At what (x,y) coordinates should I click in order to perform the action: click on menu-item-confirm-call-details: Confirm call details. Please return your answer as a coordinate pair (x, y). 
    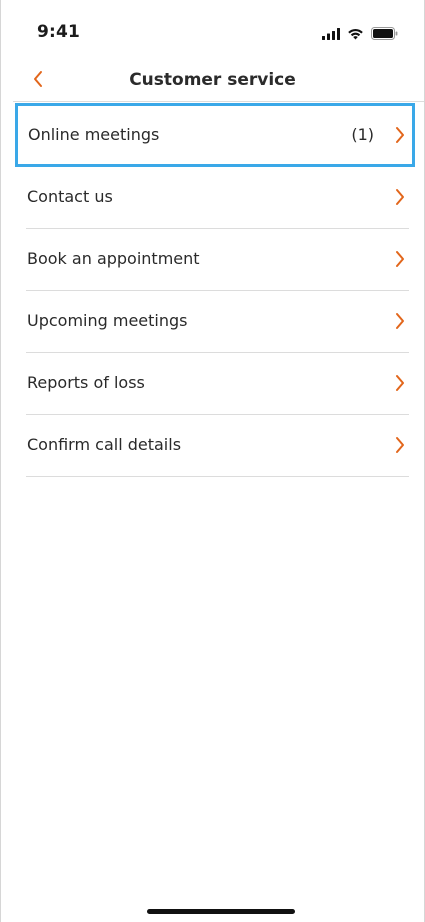
    Looking at the image, I should click on (217, 446).